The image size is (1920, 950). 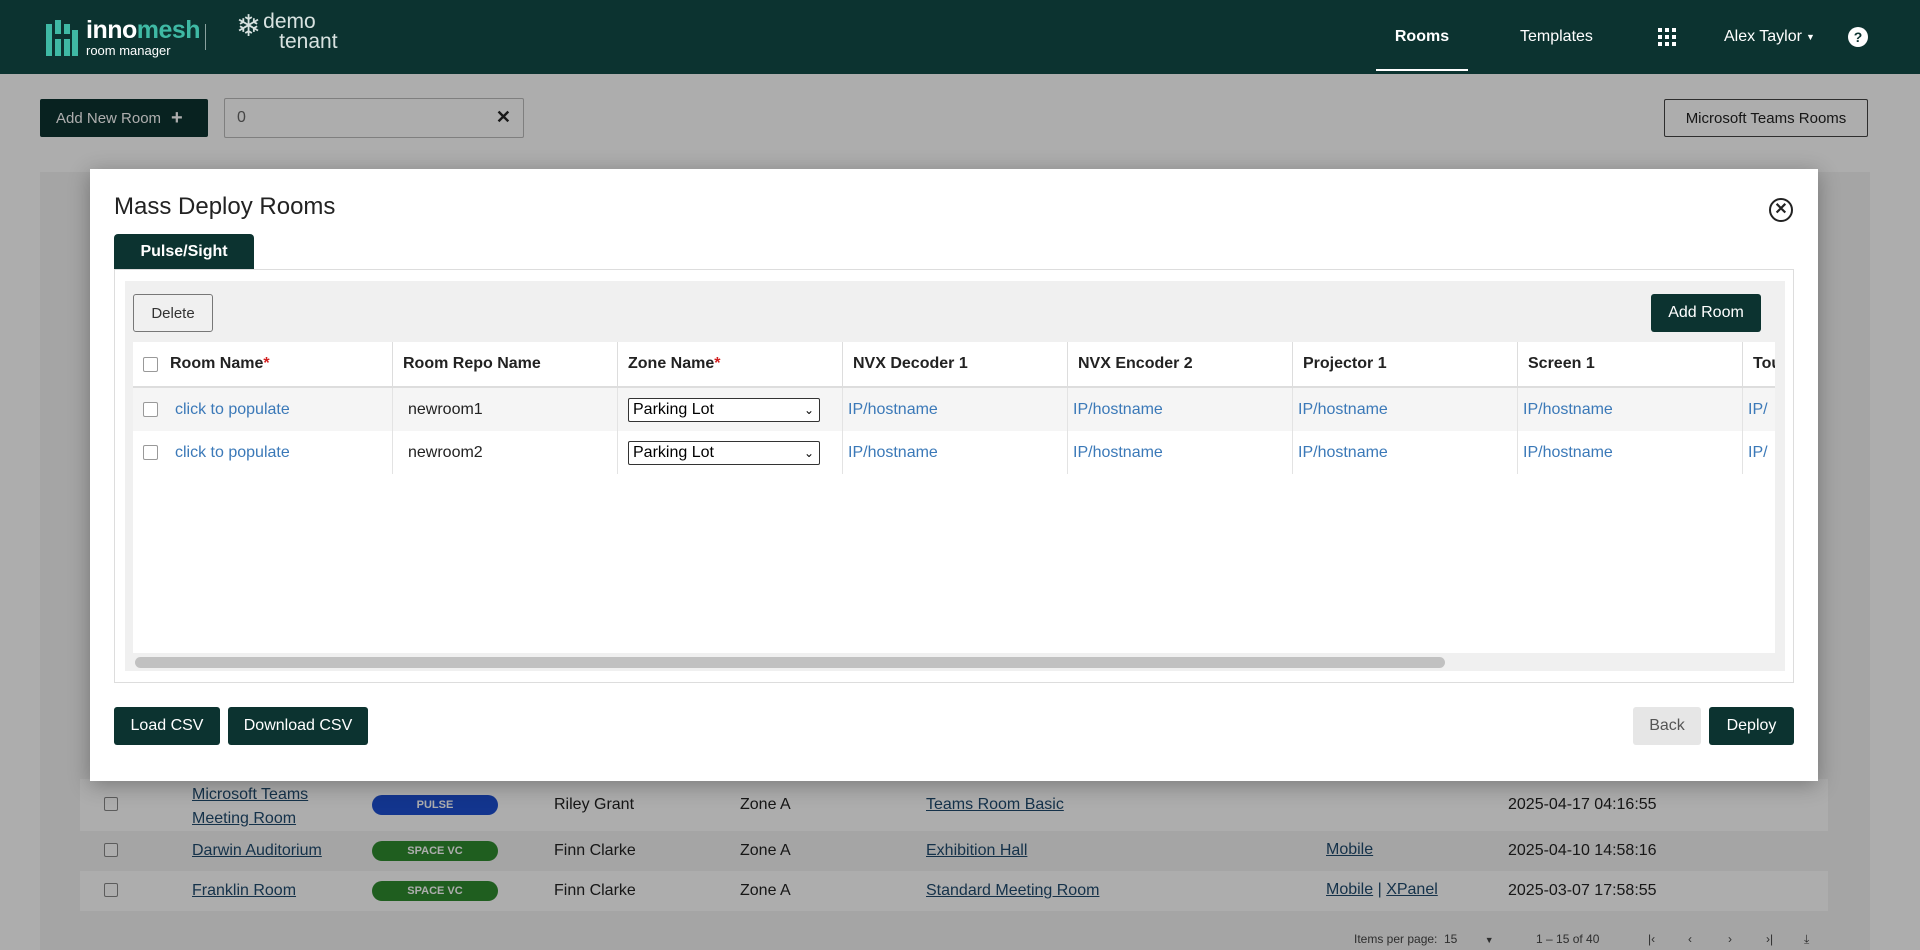 I want to click on nav-templates: Templates, so click(x=1556, y=37).